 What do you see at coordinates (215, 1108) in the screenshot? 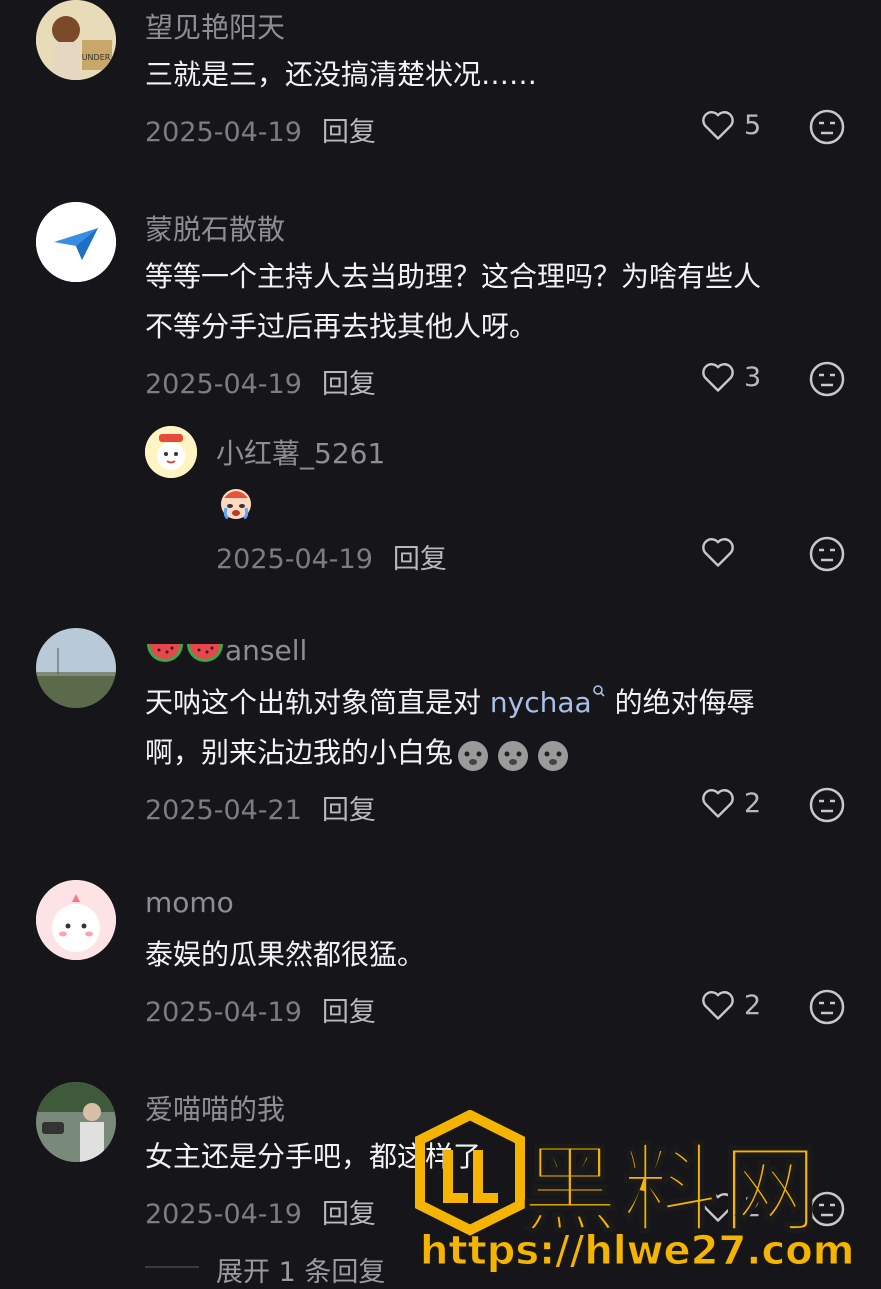
I see `comment-username: 爱喵喵的我` at bounding box center [215, 1108].